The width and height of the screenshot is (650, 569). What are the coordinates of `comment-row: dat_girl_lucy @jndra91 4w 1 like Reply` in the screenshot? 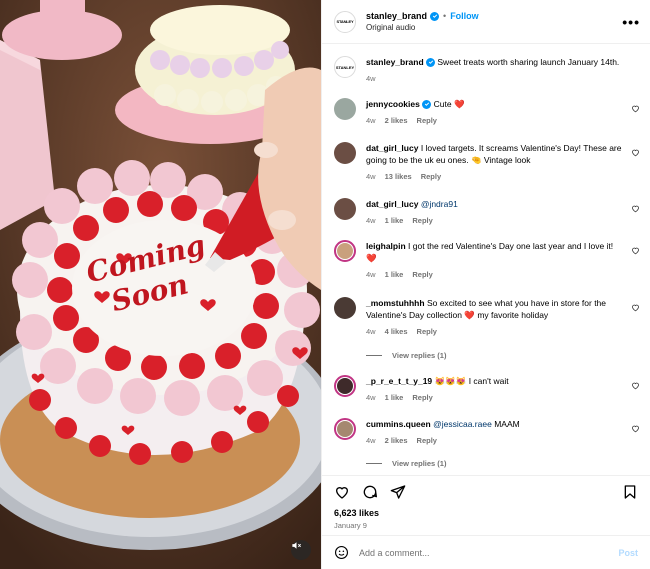 It's located at (487, 212).